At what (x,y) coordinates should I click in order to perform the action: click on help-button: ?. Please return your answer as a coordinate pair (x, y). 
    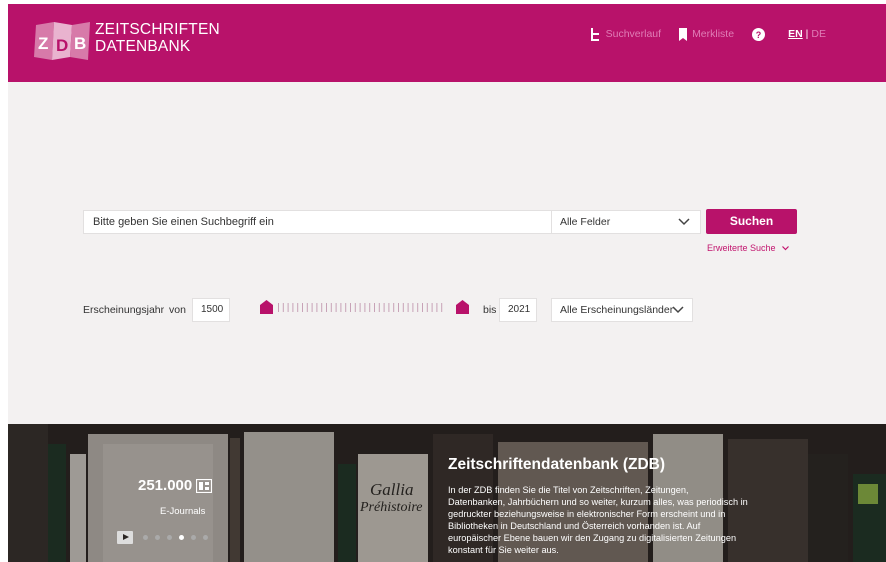
    Looking at the image, I should click on (761, 34).